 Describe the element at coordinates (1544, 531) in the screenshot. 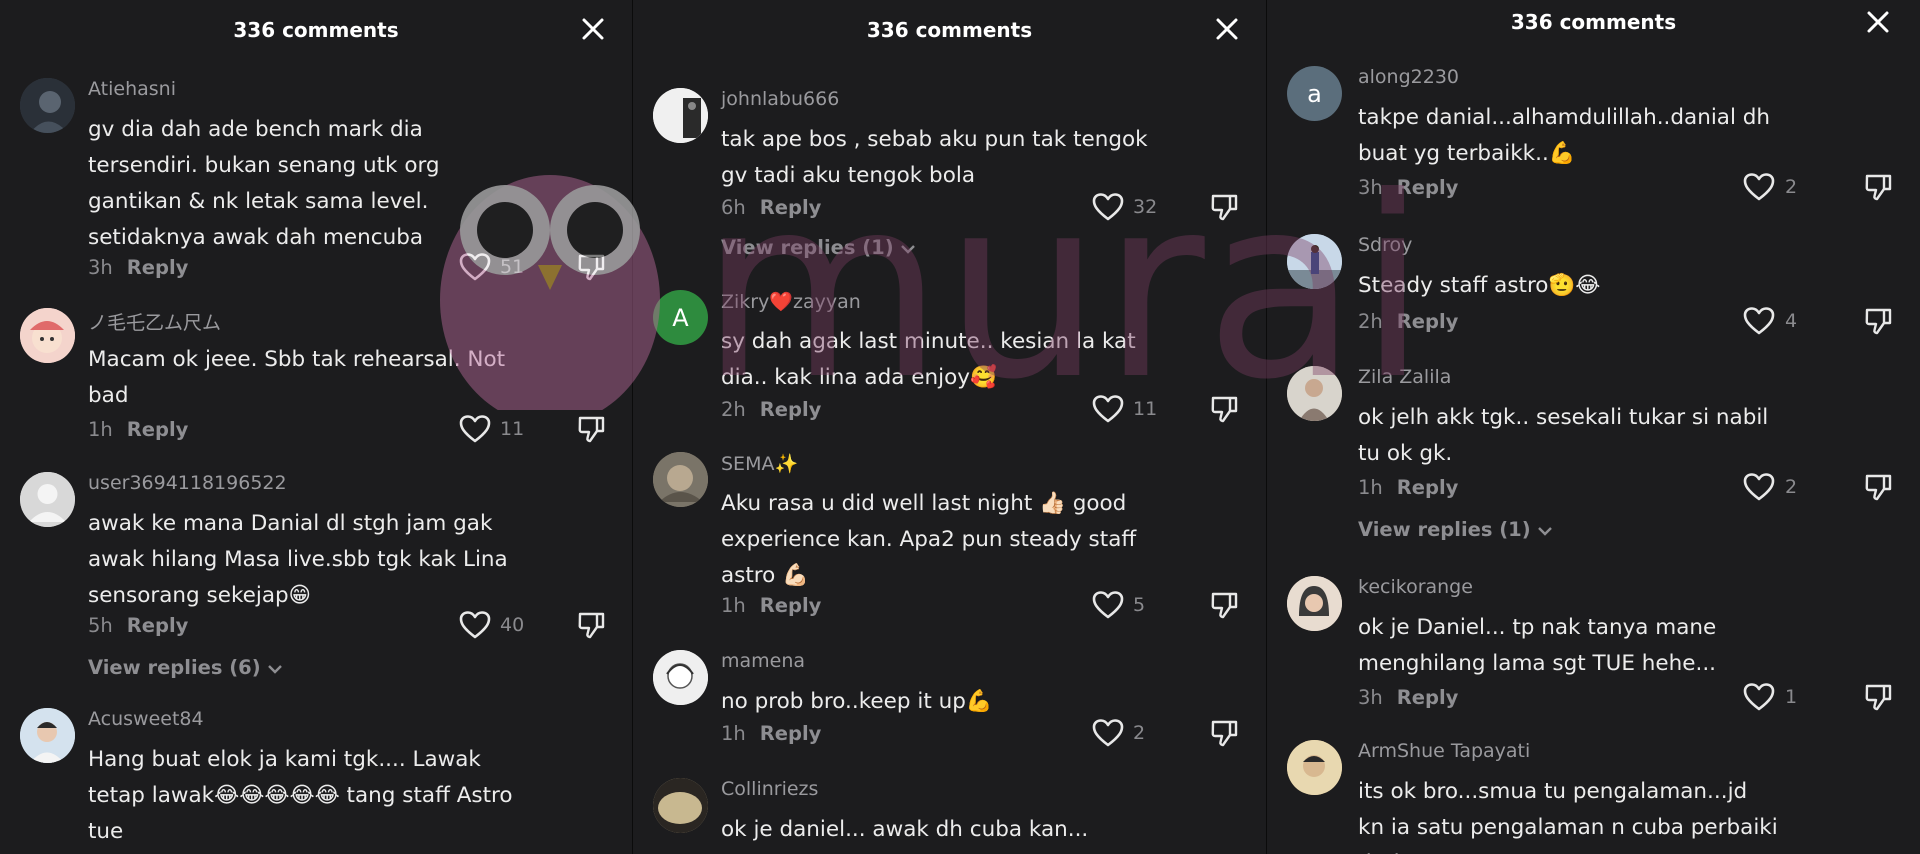

I see `chevron-down-icon` at that location.